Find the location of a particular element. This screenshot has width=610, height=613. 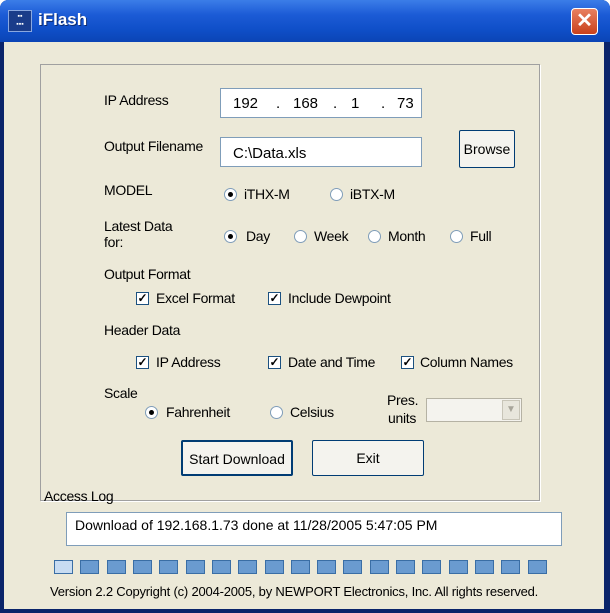

pres-units-select: ▼ is located at coordinates (474, 410).